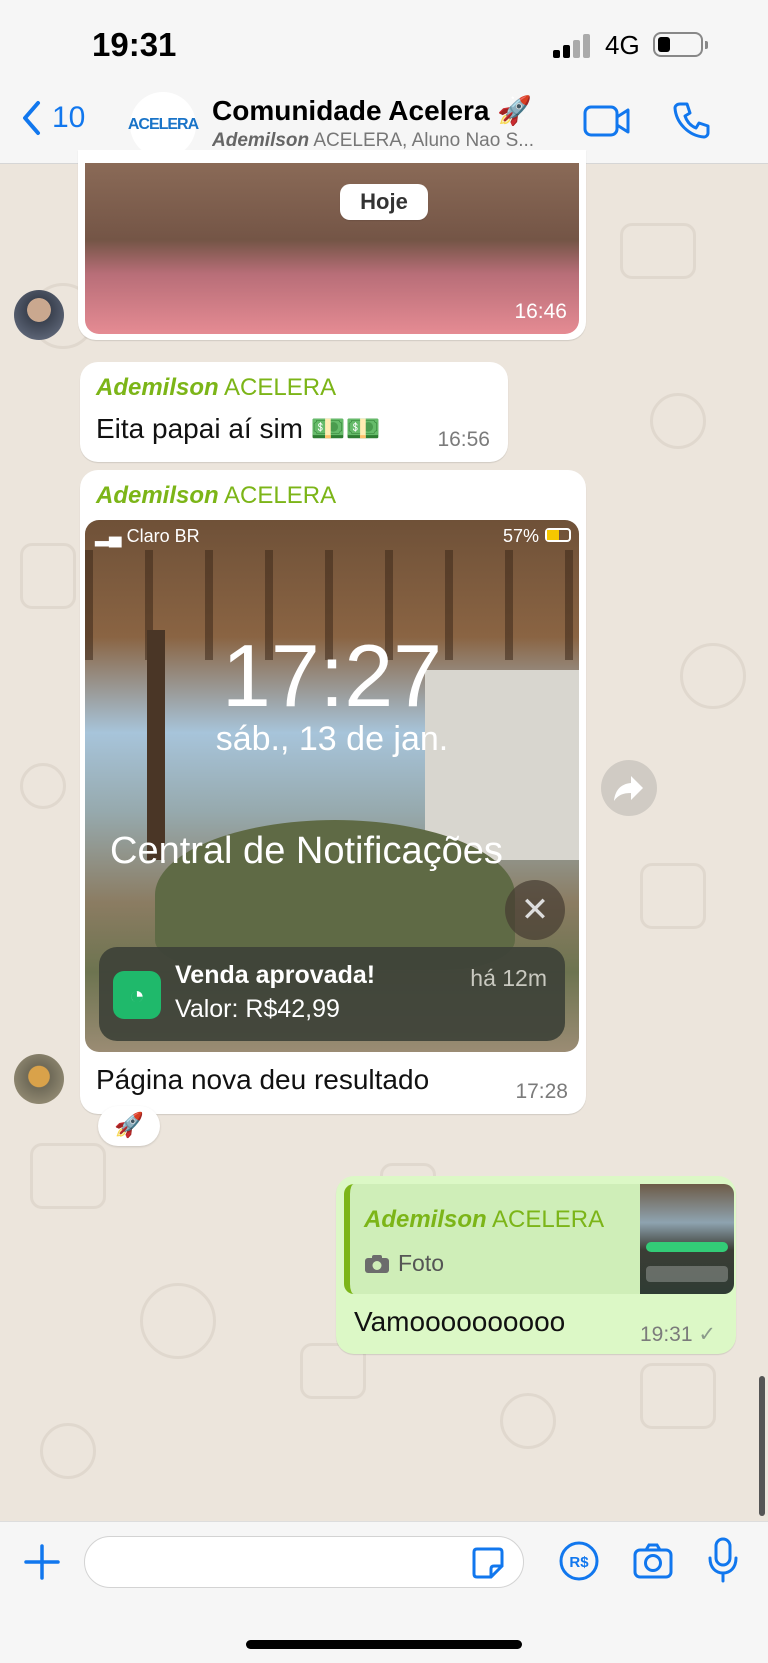  I want to click on home-indicator, so click(384, 1644).